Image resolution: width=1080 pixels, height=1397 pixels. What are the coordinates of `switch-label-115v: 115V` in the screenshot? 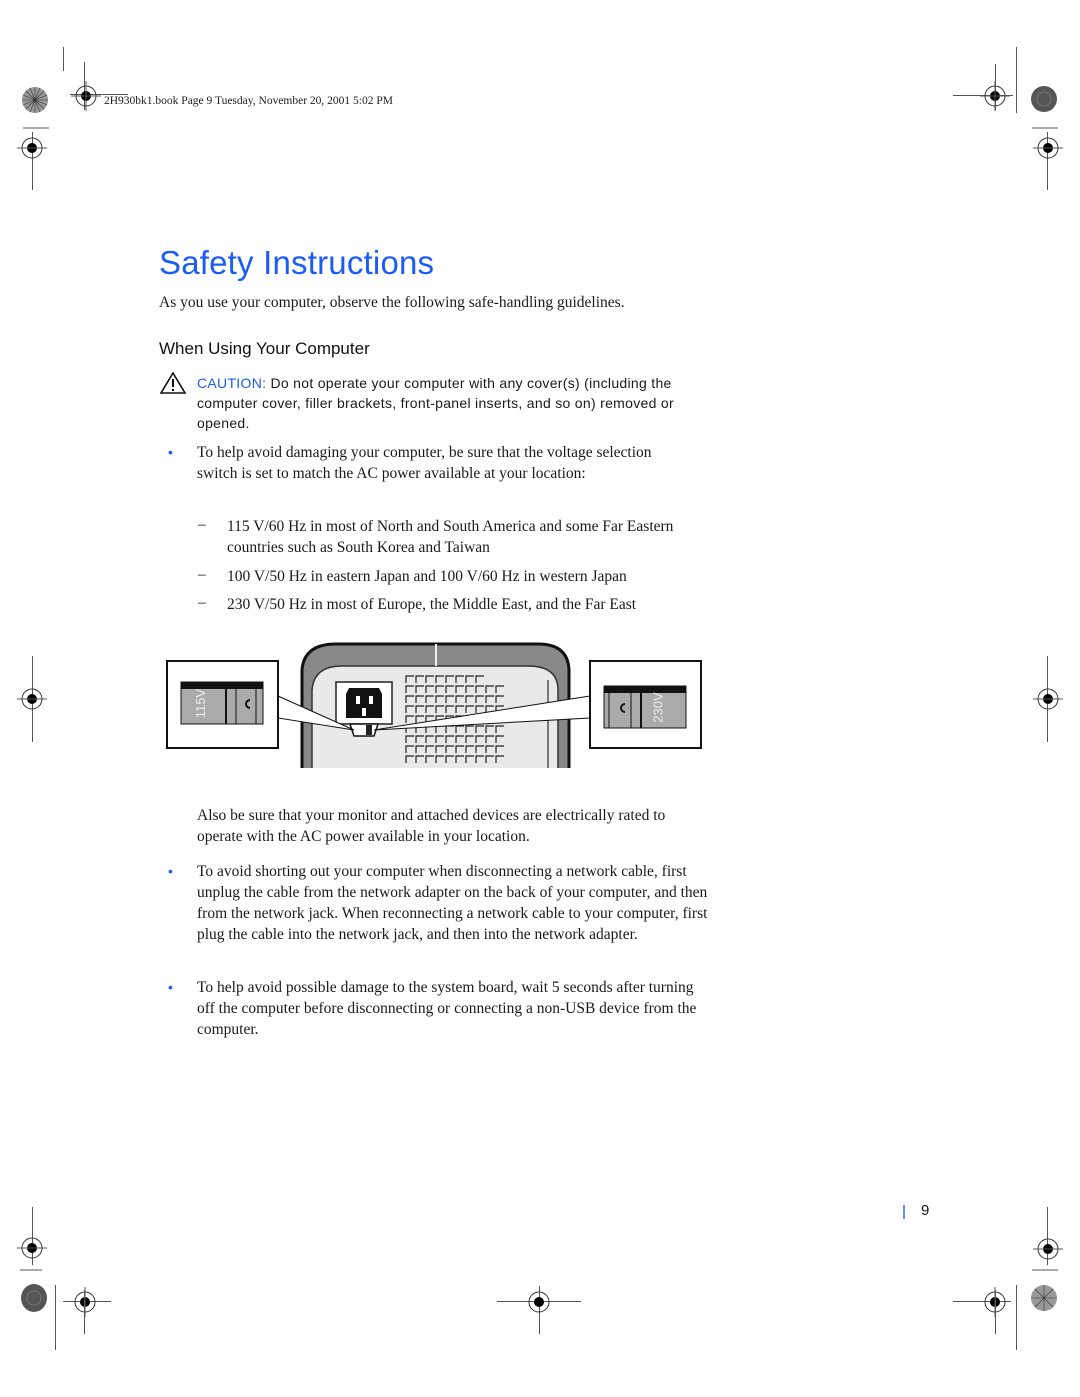 It's located at (201, 703).